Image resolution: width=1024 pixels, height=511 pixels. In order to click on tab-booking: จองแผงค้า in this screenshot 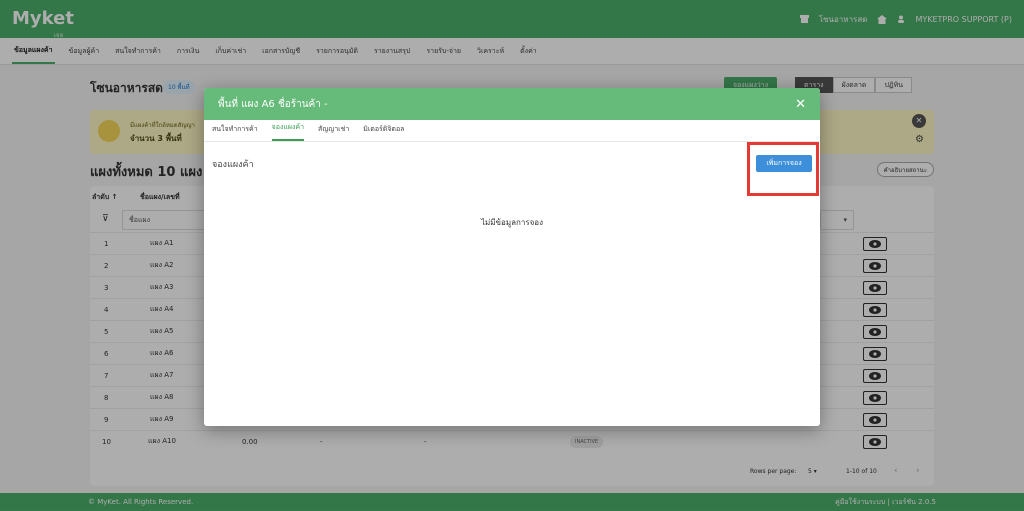, I will do `click(288, 131)`.